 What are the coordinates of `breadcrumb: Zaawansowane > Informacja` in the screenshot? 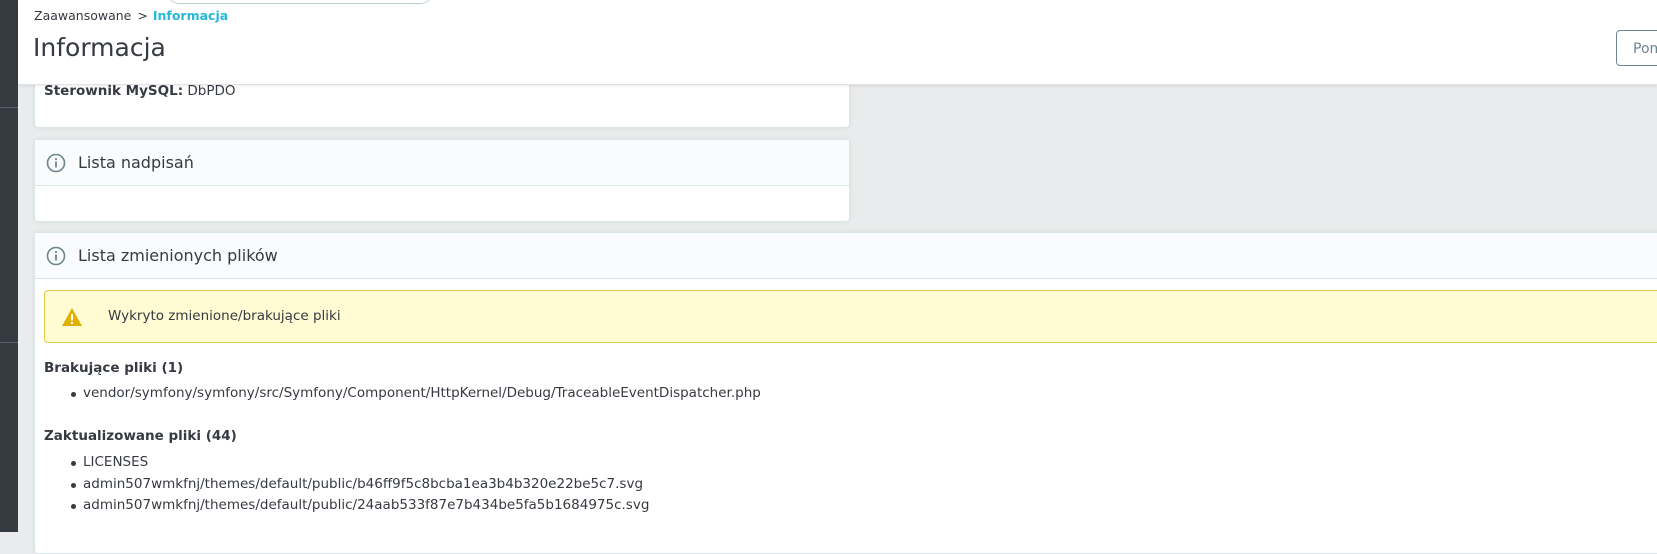 It's located at (131, 15).